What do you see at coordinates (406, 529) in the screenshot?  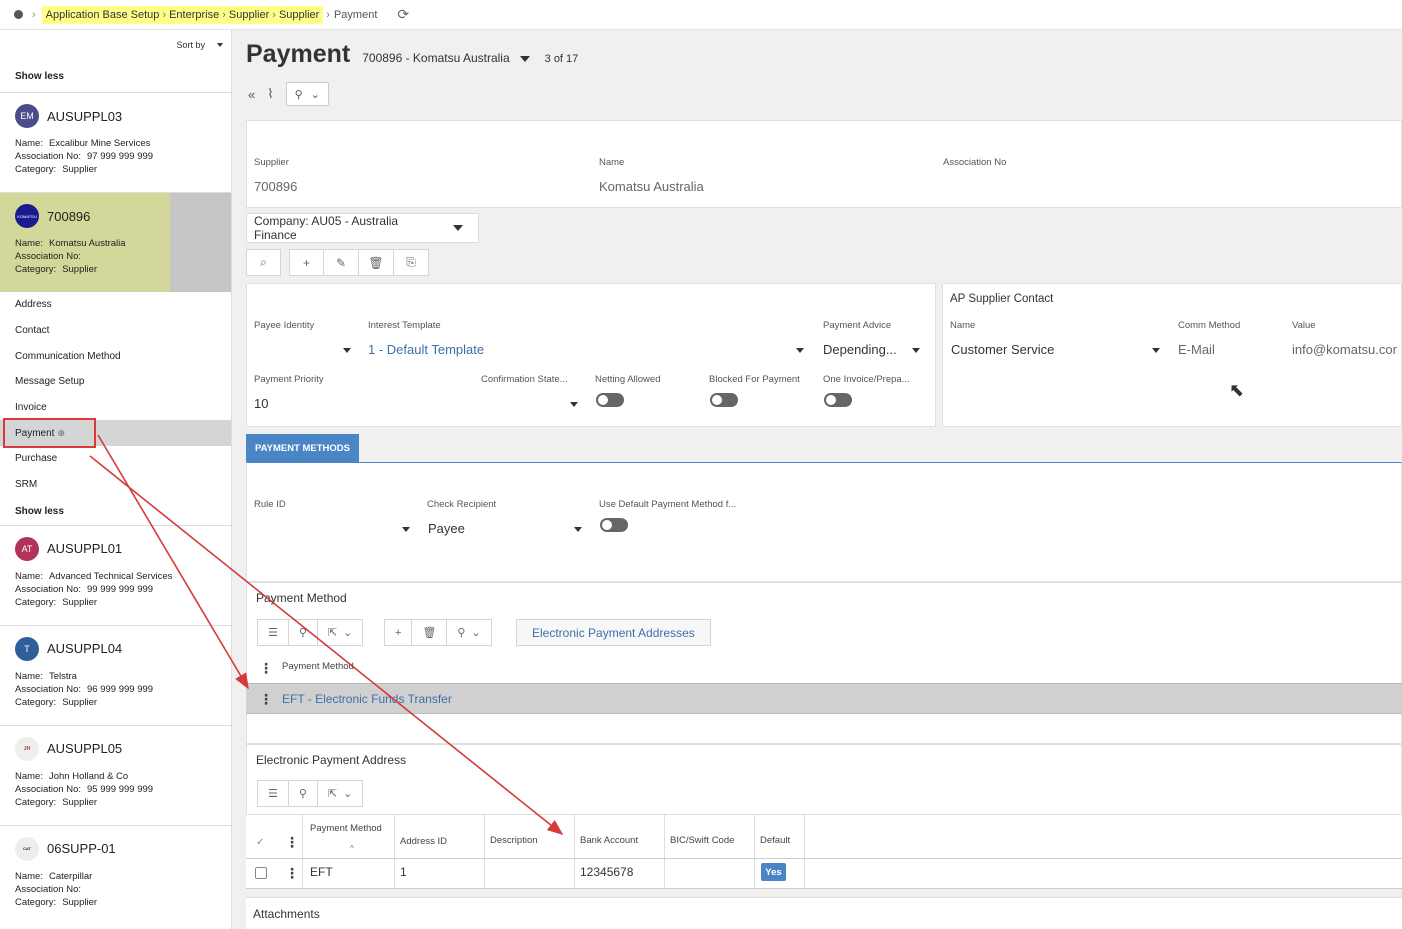 I see `rule-id-dropdown` at bounding box center [406, 529].